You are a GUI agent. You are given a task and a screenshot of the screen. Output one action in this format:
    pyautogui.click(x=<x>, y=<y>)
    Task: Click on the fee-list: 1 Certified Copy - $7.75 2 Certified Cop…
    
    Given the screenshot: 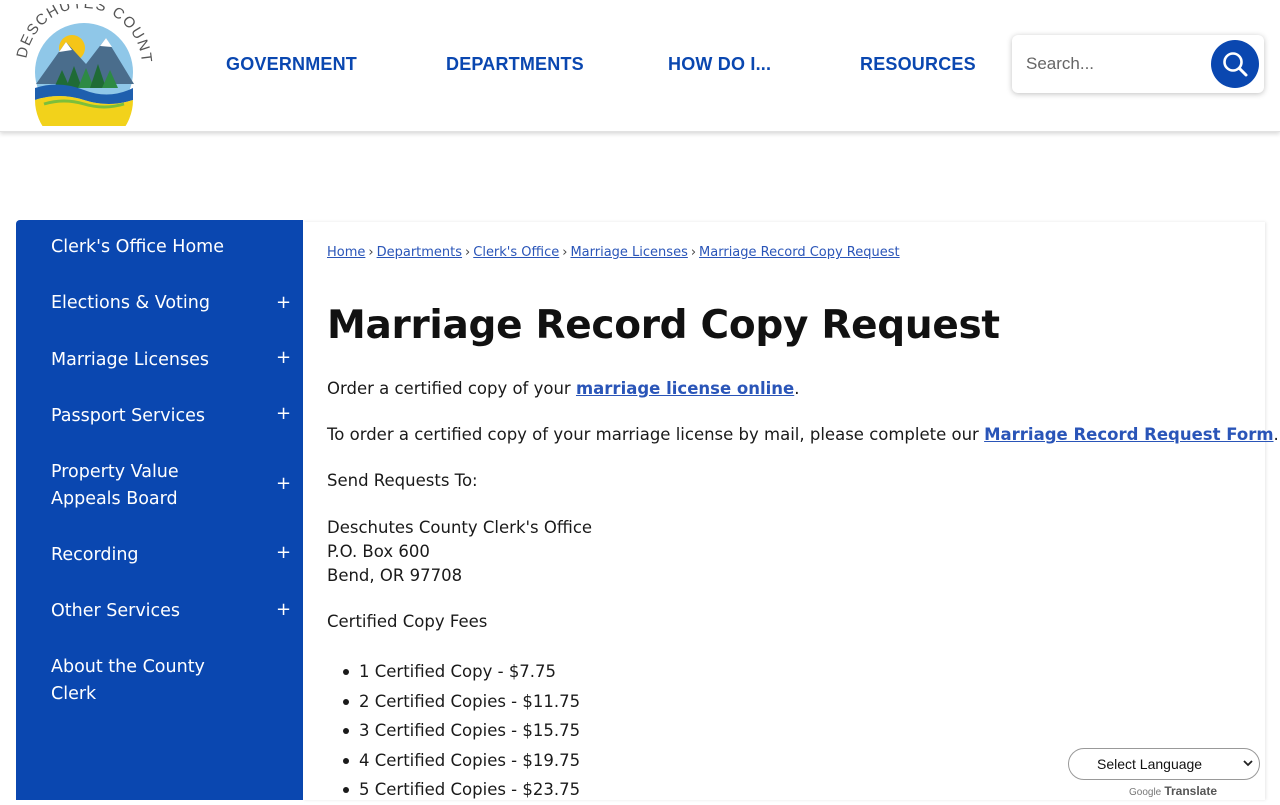 What is the action you would take?
    pyautogui.click(x=461, y=731)
    